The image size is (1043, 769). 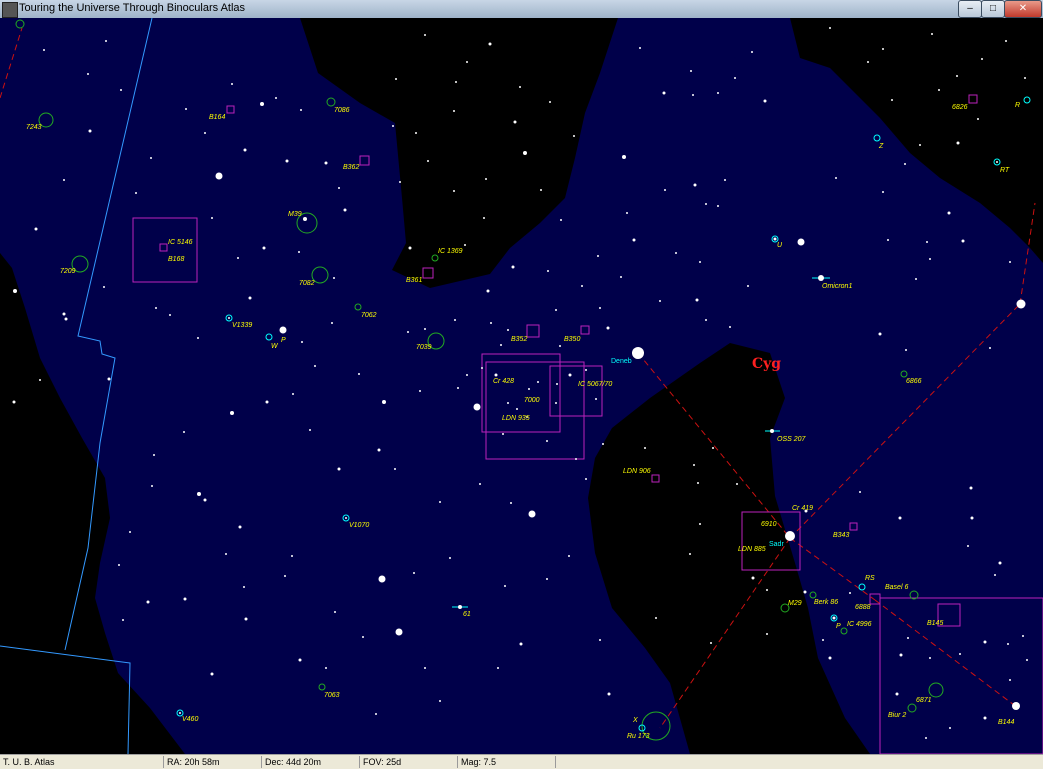 What do you see at coordinates (34, 127) in the screenshot?
I see `label-7243: 7243` at bounding box center [34, 127].